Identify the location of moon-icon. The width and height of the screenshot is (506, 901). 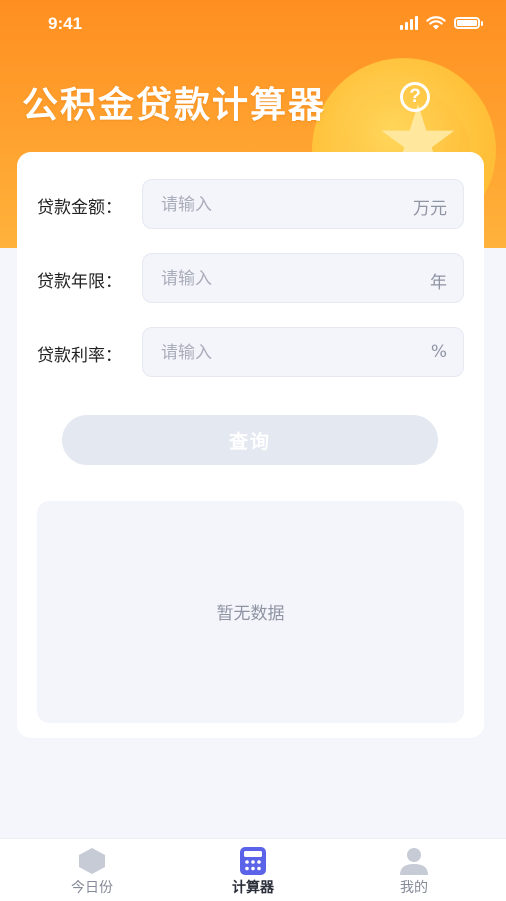
(92, 861).